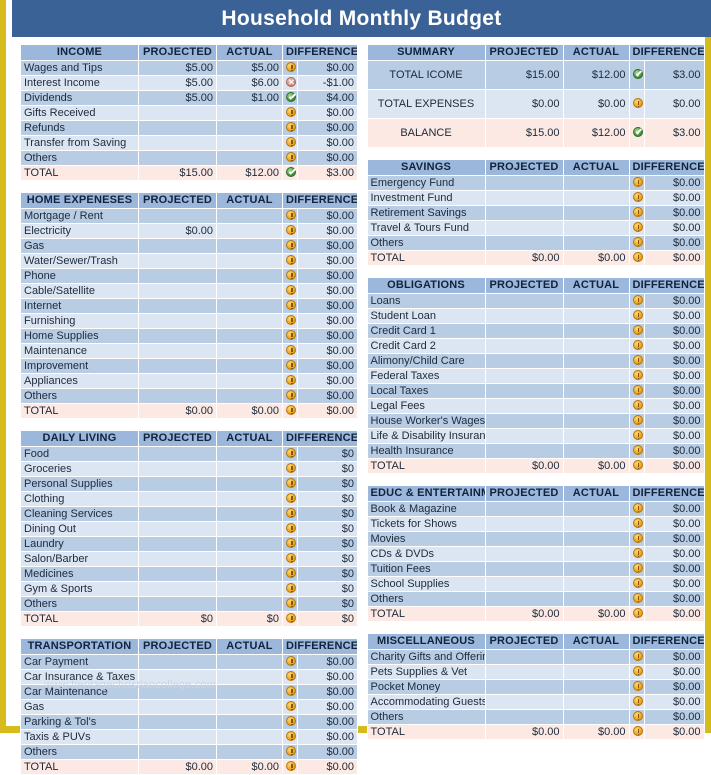  What do you see at coordinates (189, 454) in the screenshot?
I see `table-row: Food$0` at bounding box center [189, 454].